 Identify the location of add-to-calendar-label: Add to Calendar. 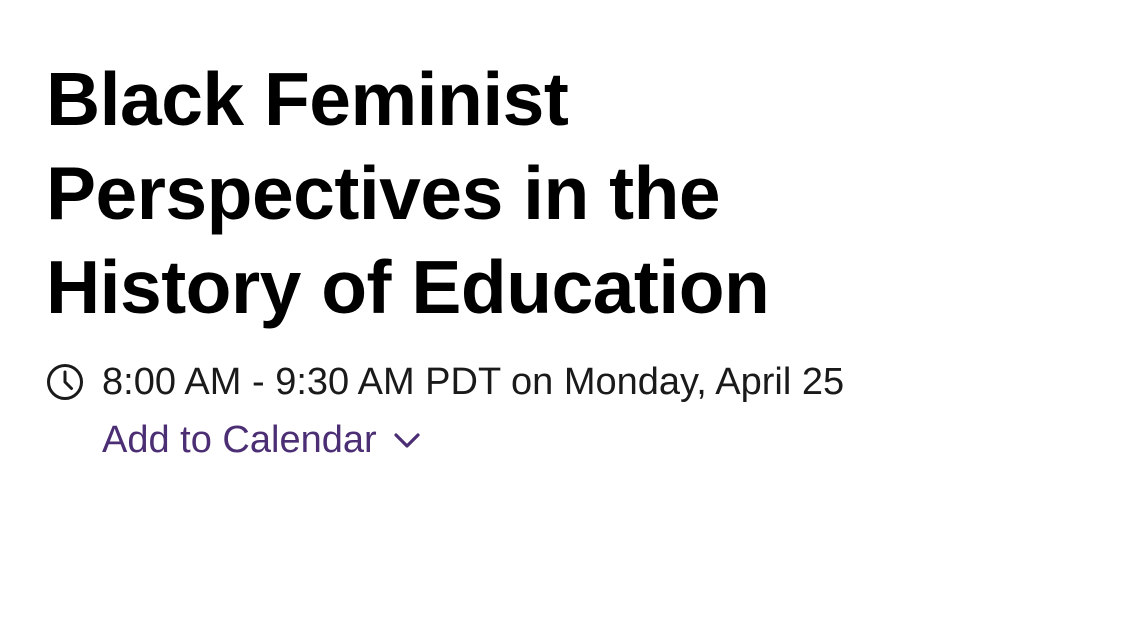
(239, 440).